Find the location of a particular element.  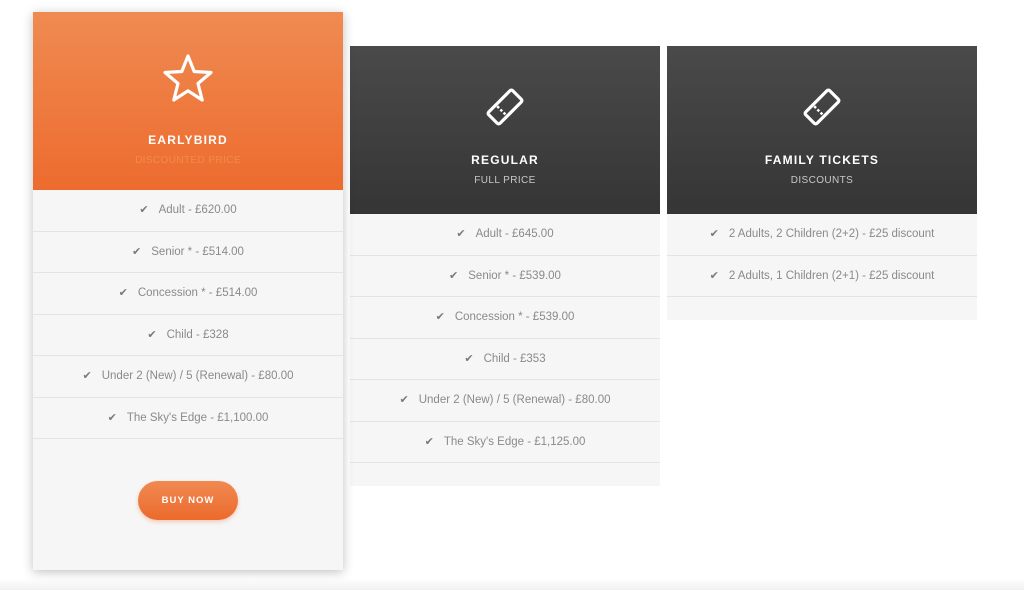

feature-item: ✔ Adult - £645.00 is located at coordinates (505, 235).